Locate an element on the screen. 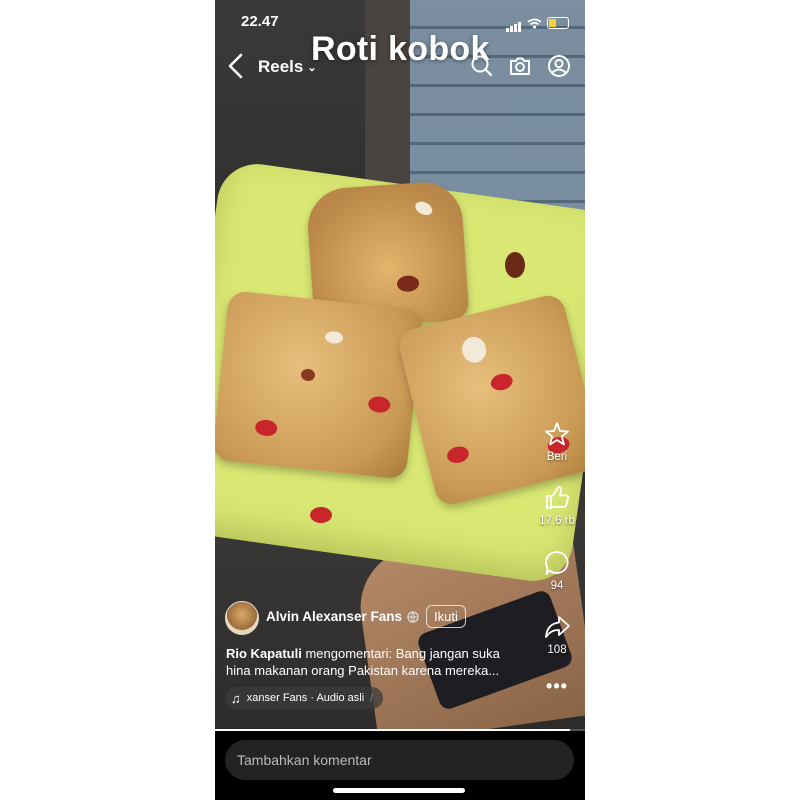 Image resolution: width=800 pixels, height=800 pixels. chevron-down-icon: ⌄ is located at coordinates (312, 67).